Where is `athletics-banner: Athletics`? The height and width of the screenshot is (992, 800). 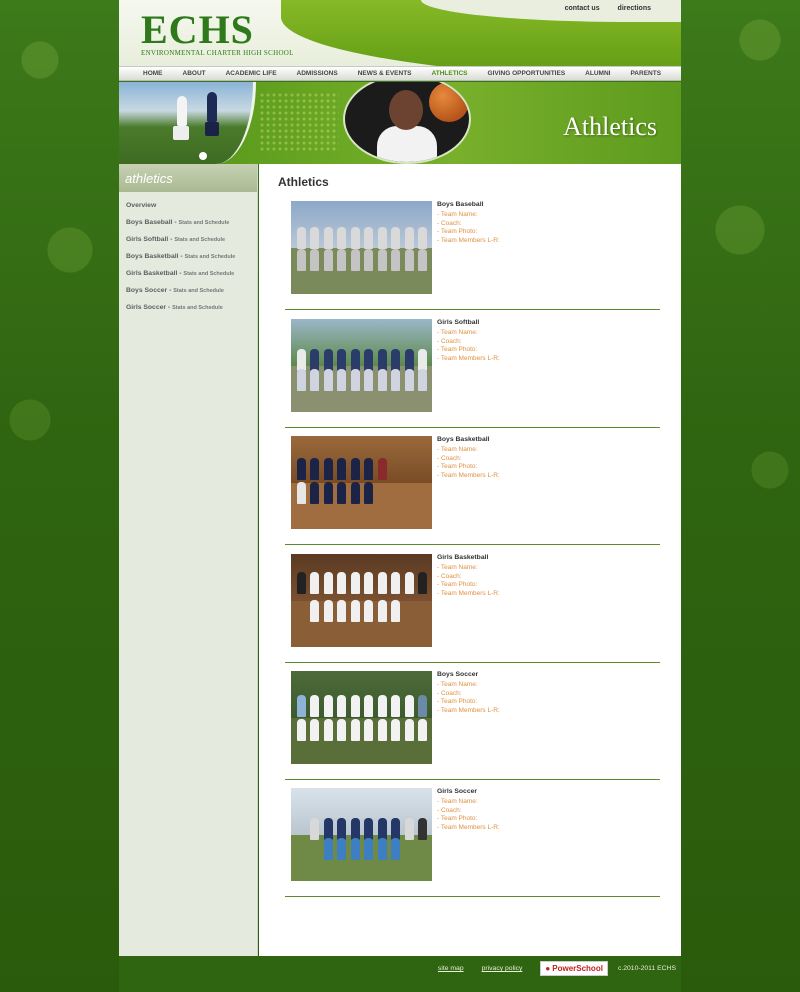
athletics-banner: Athletics is located at coordinates (400, 123).